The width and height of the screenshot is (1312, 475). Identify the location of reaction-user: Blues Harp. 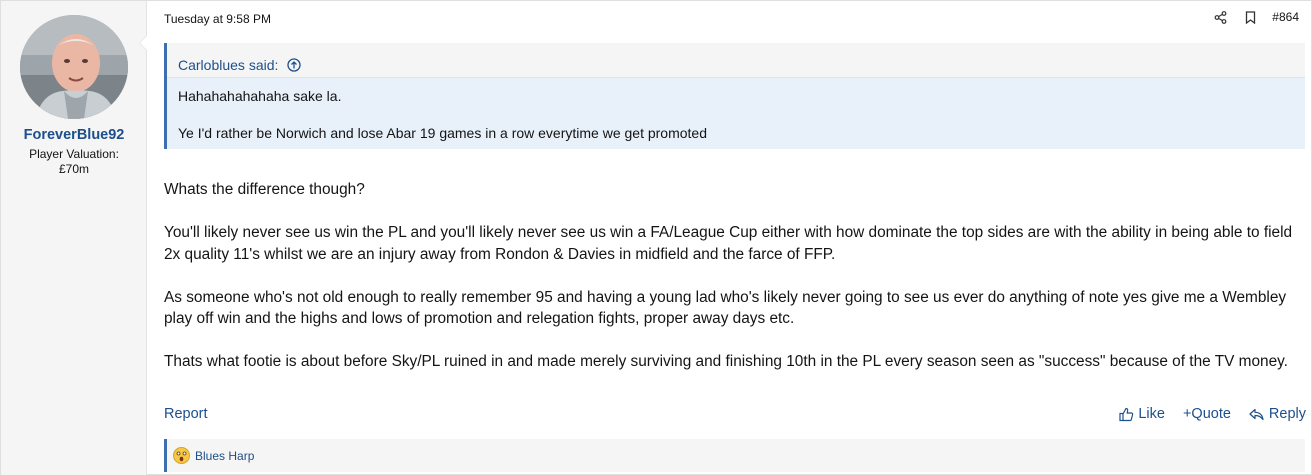
(224, 456).